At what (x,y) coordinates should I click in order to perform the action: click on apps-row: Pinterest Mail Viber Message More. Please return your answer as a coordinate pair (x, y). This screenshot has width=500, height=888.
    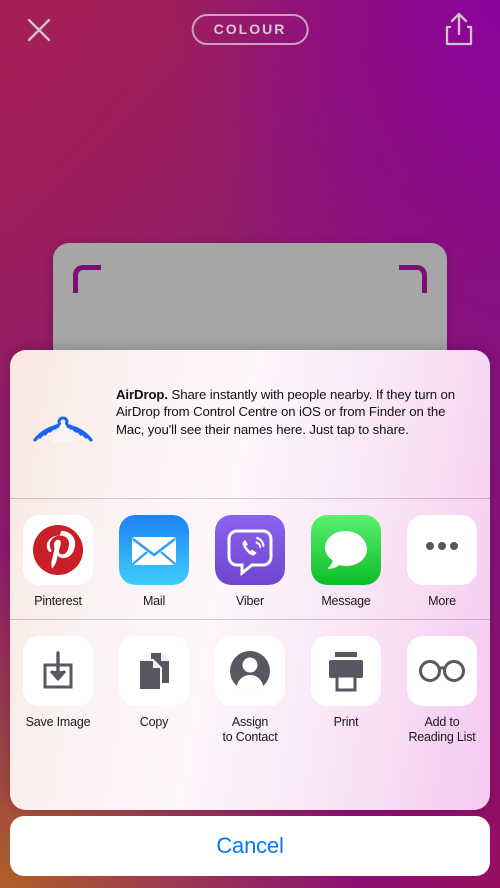
    Looking at the image, I should click on (250, 559).